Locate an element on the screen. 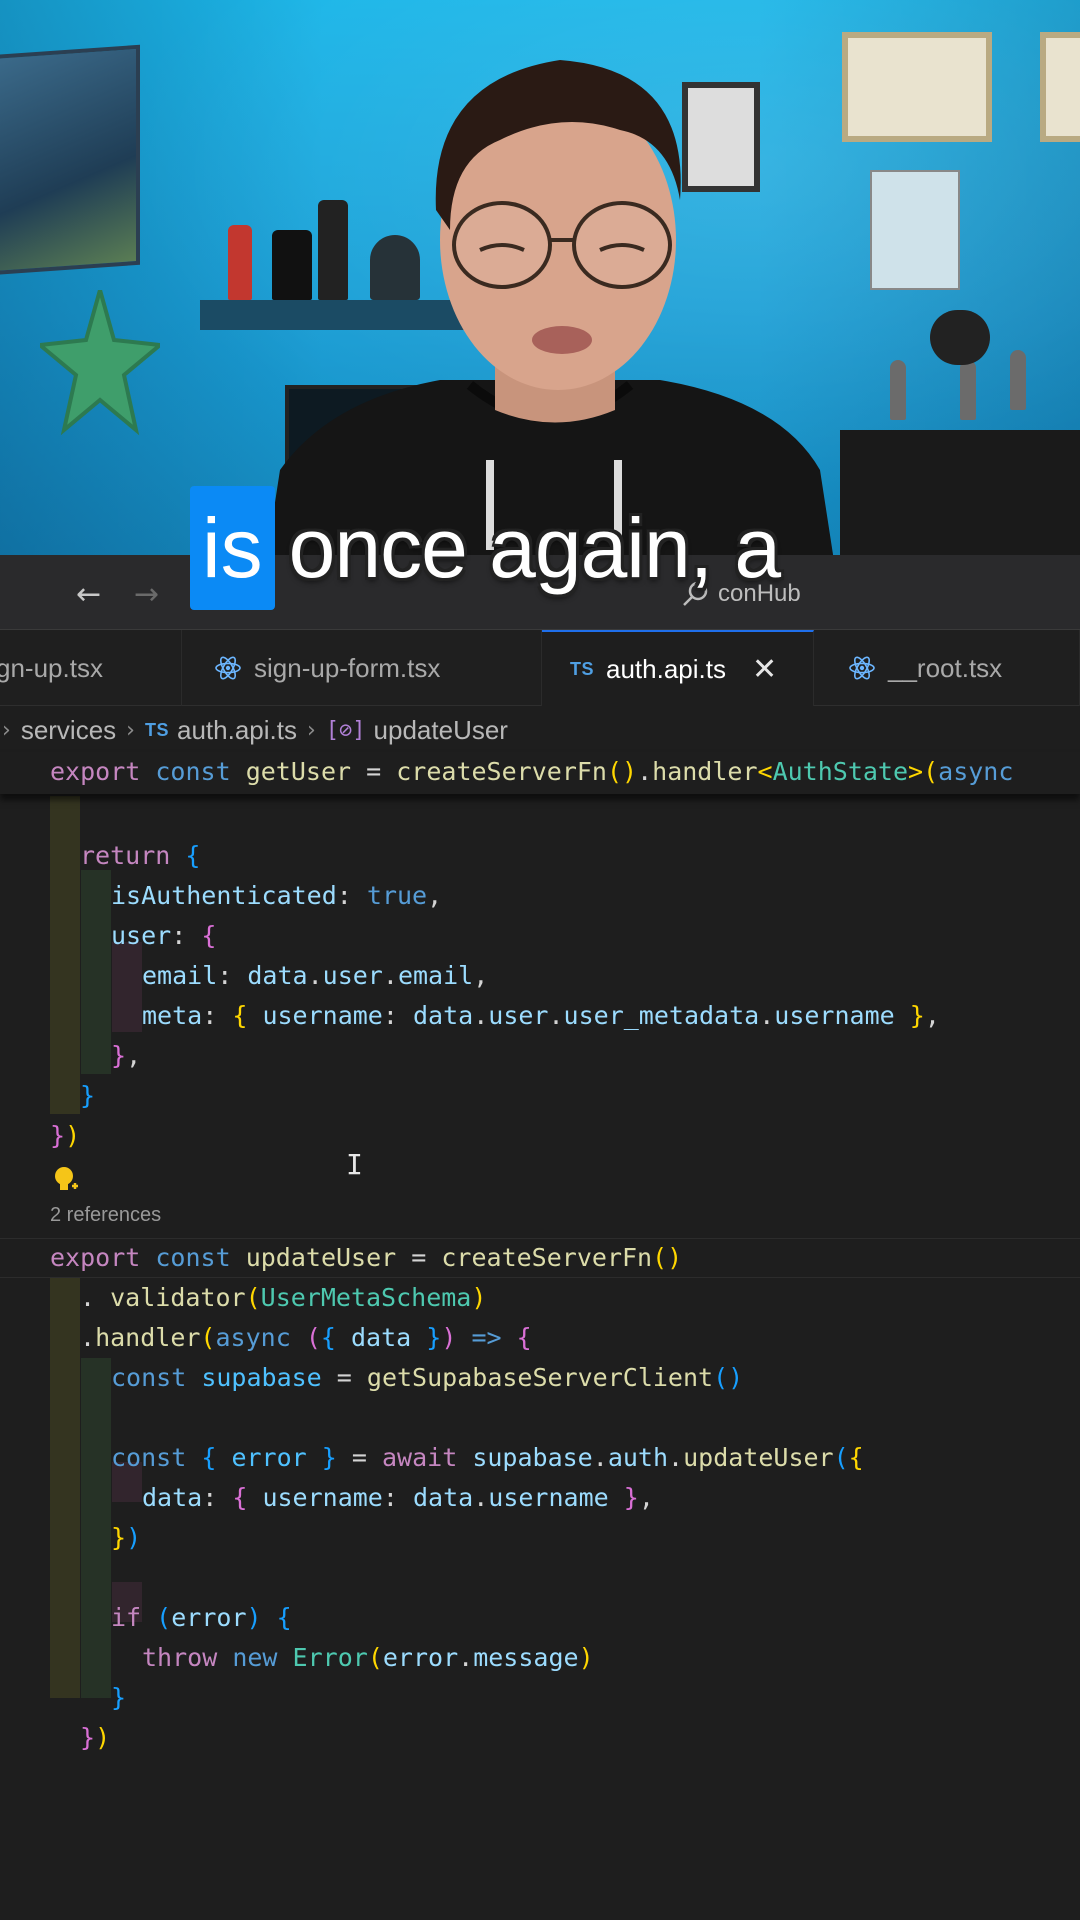 This screenshot has height=1920, width=1080. video-caption: is once again, a is located at coordinates (485, 548).